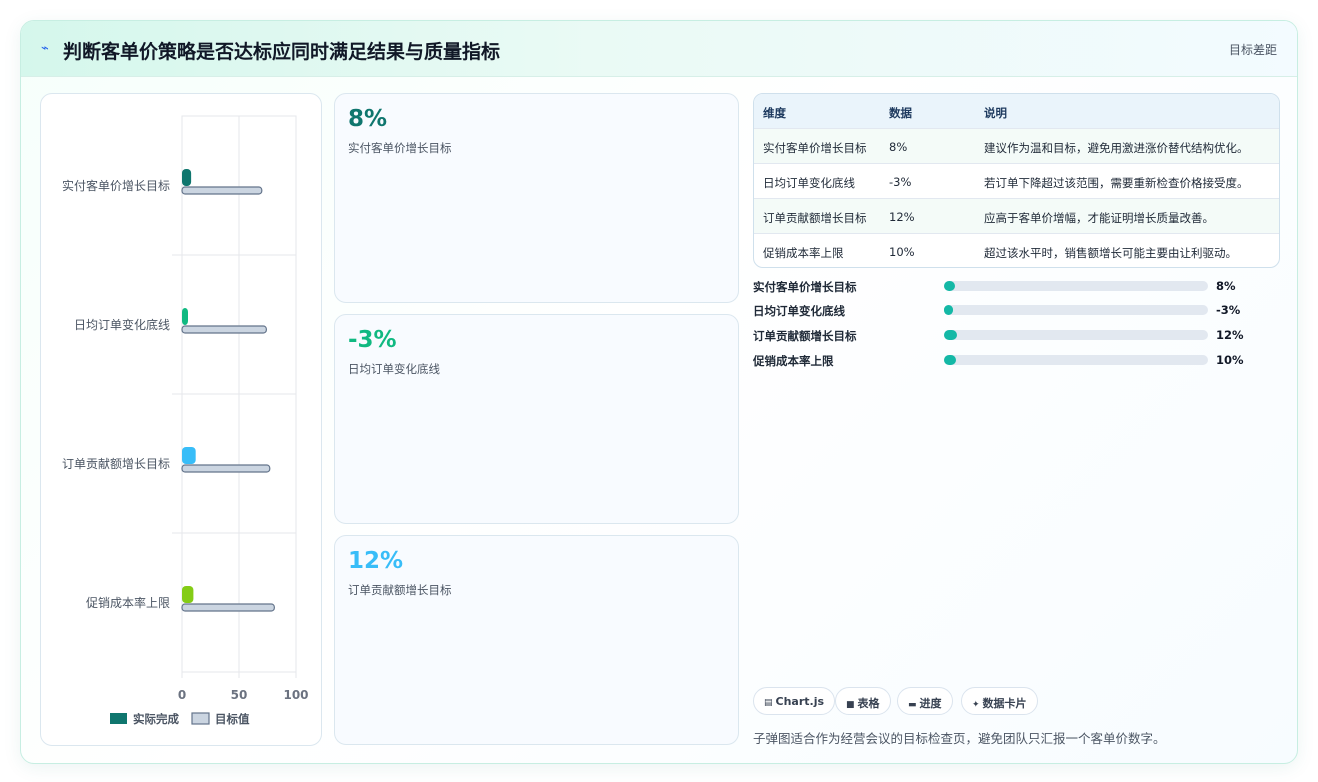  I want to click on progress-label: 日均订单变化底线, so click(799, 311).